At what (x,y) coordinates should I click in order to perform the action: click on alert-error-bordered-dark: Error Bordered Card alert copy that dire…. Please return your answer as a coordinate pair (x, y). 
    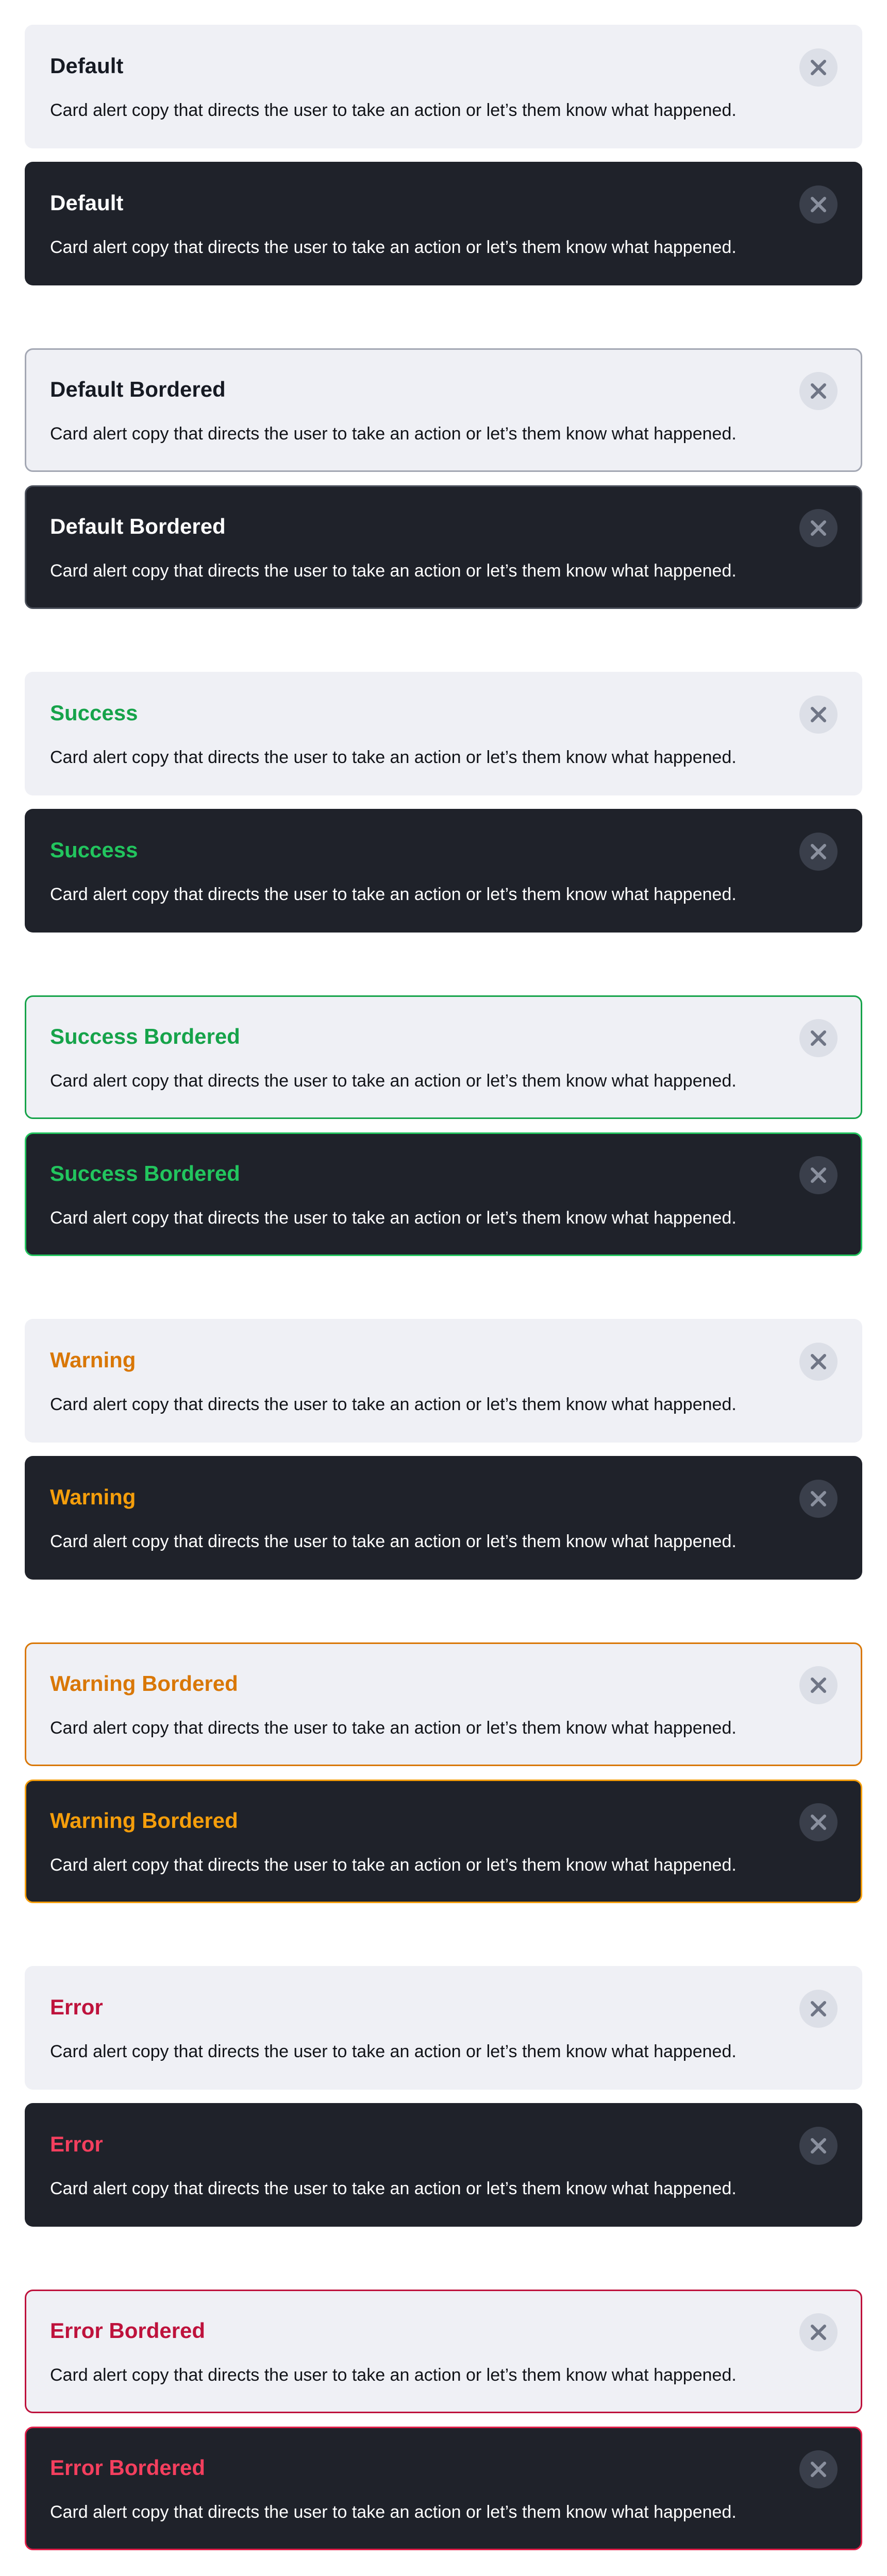
    Looking at the image, I should click on (443, 2488).